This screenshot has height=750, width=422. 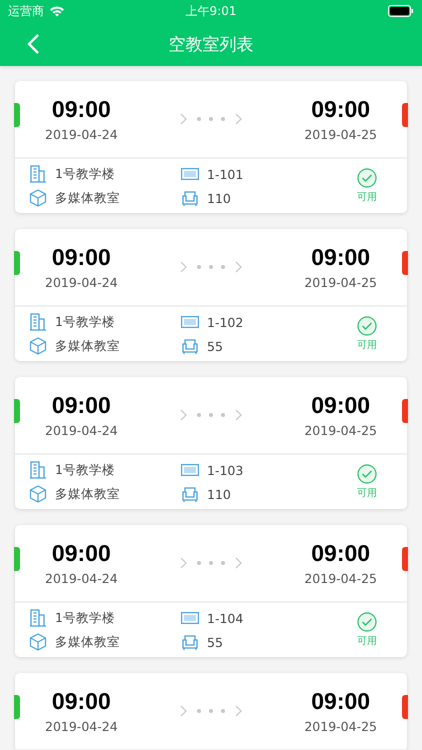 What do you see at coordinates (225, 470) in the screenshot?
I see `room-number: 1-103` at bounding box center [225, 470].